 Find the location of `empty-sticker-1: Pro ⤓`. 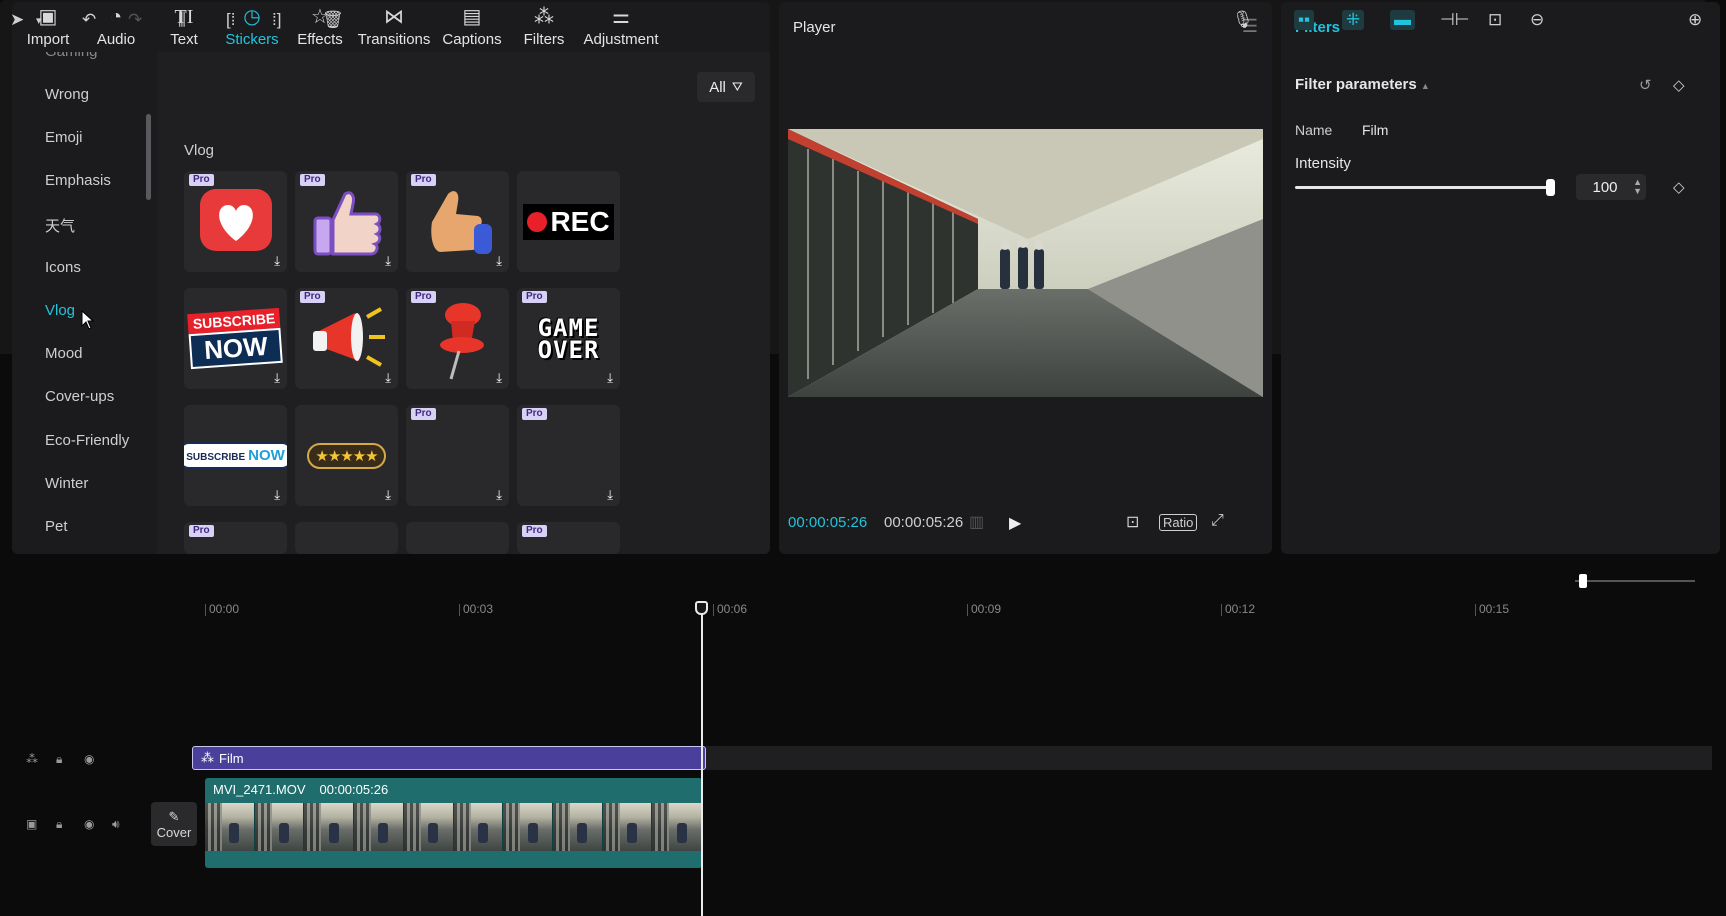

empty-sticker-1: Pro ⤓ is located at coordinates (457, 455).